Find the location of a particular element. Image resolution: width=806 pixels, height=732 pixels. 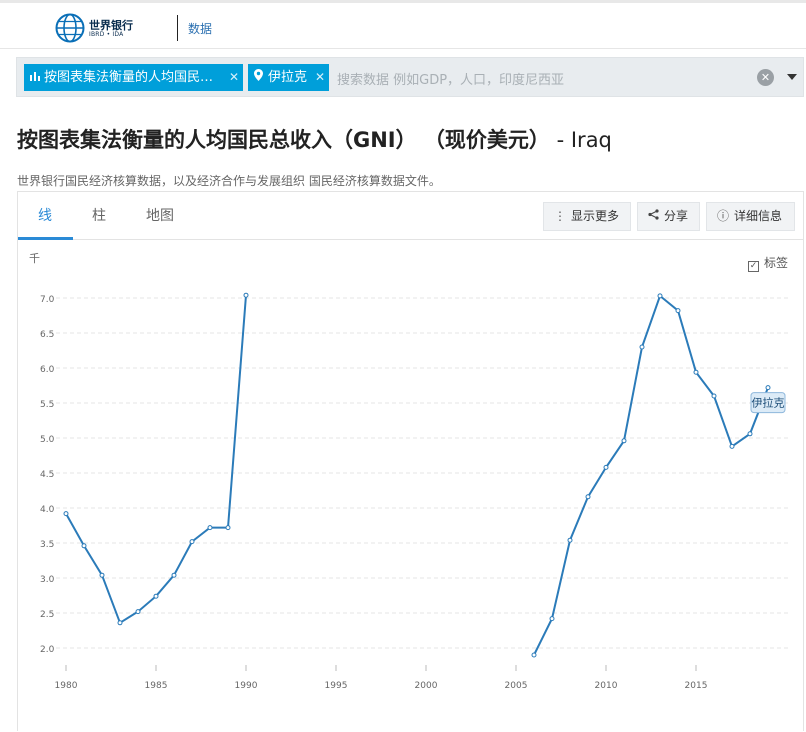

country-chip: 伊拉克 ✕ is located at coordinates (288, 77).